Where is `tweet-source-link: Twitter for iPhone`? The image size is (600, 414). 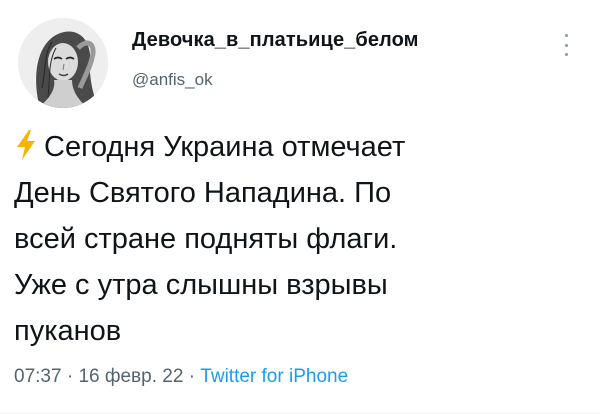
tweet-source-link: Twitter for iPhone is located at coordinates (274, 376).